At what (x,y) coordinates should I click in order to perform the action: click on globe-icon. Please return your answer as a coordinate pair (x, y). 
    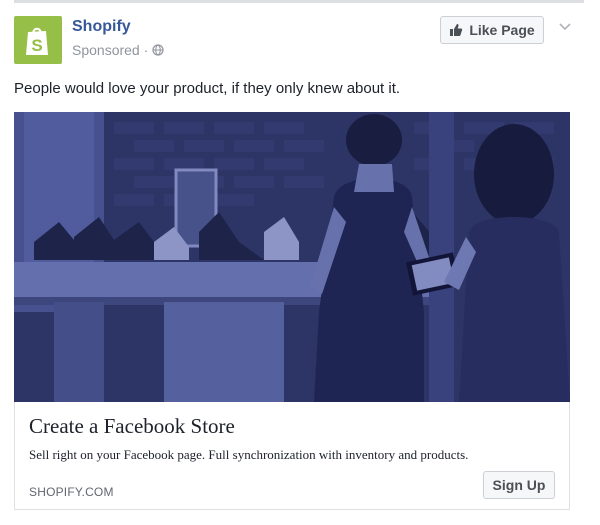
    Looking at the image, I should click on (158, 50).